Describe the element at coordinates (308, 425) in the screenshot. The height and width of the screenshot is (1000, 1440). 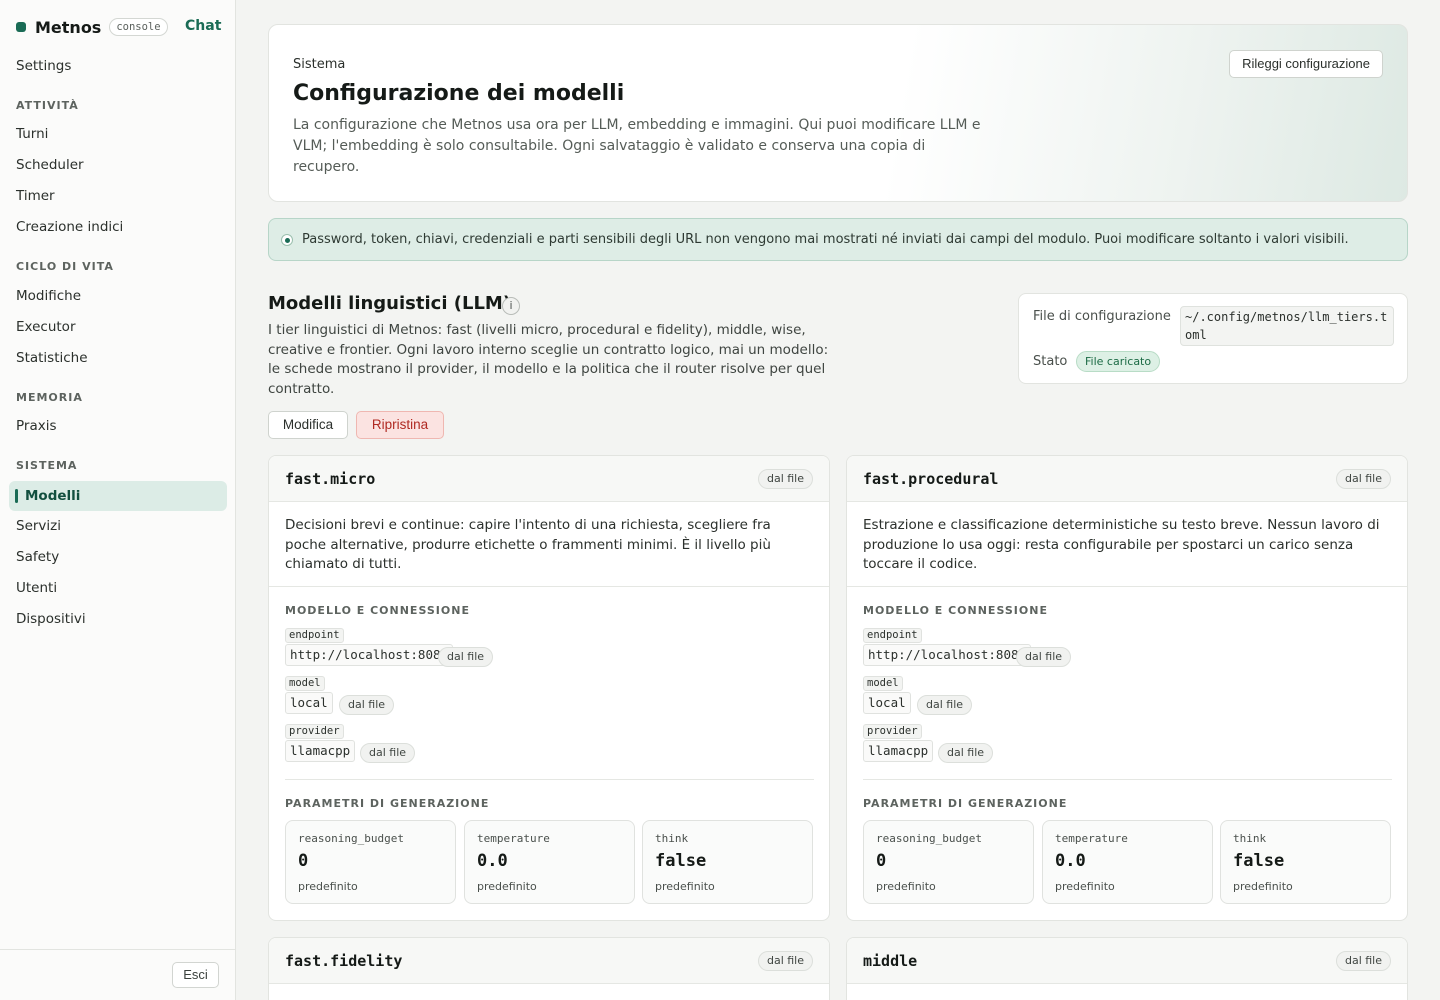
I see `edit-button: Modifica` at that location.